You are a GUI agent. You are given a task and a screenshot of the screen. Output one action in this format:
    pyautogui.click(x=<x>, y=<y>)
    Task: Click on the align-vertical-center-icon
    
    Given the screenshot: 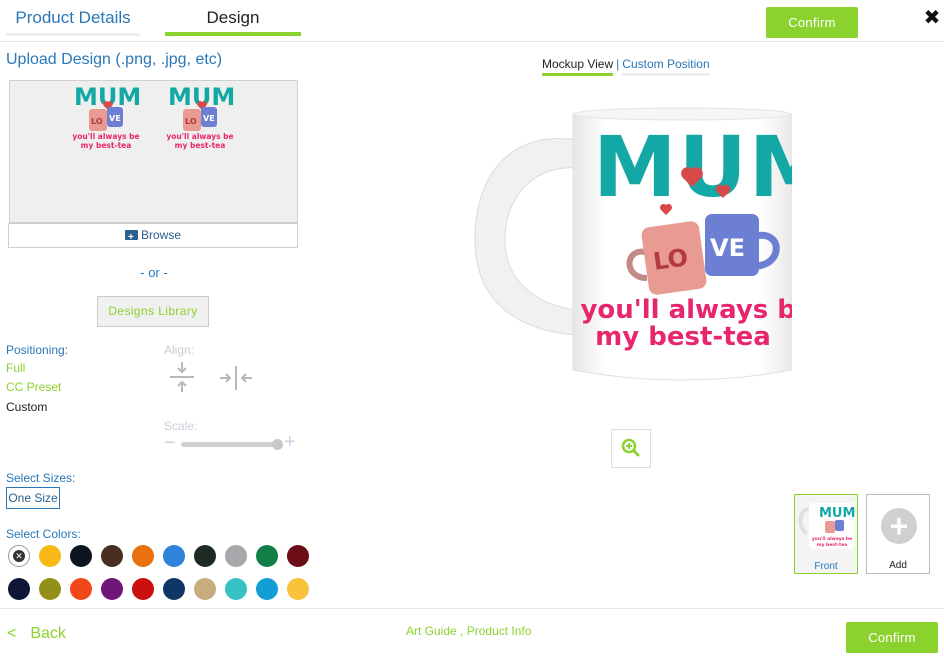 What is the action you would take?
    pyautogui.click(x=182, y=377)
    